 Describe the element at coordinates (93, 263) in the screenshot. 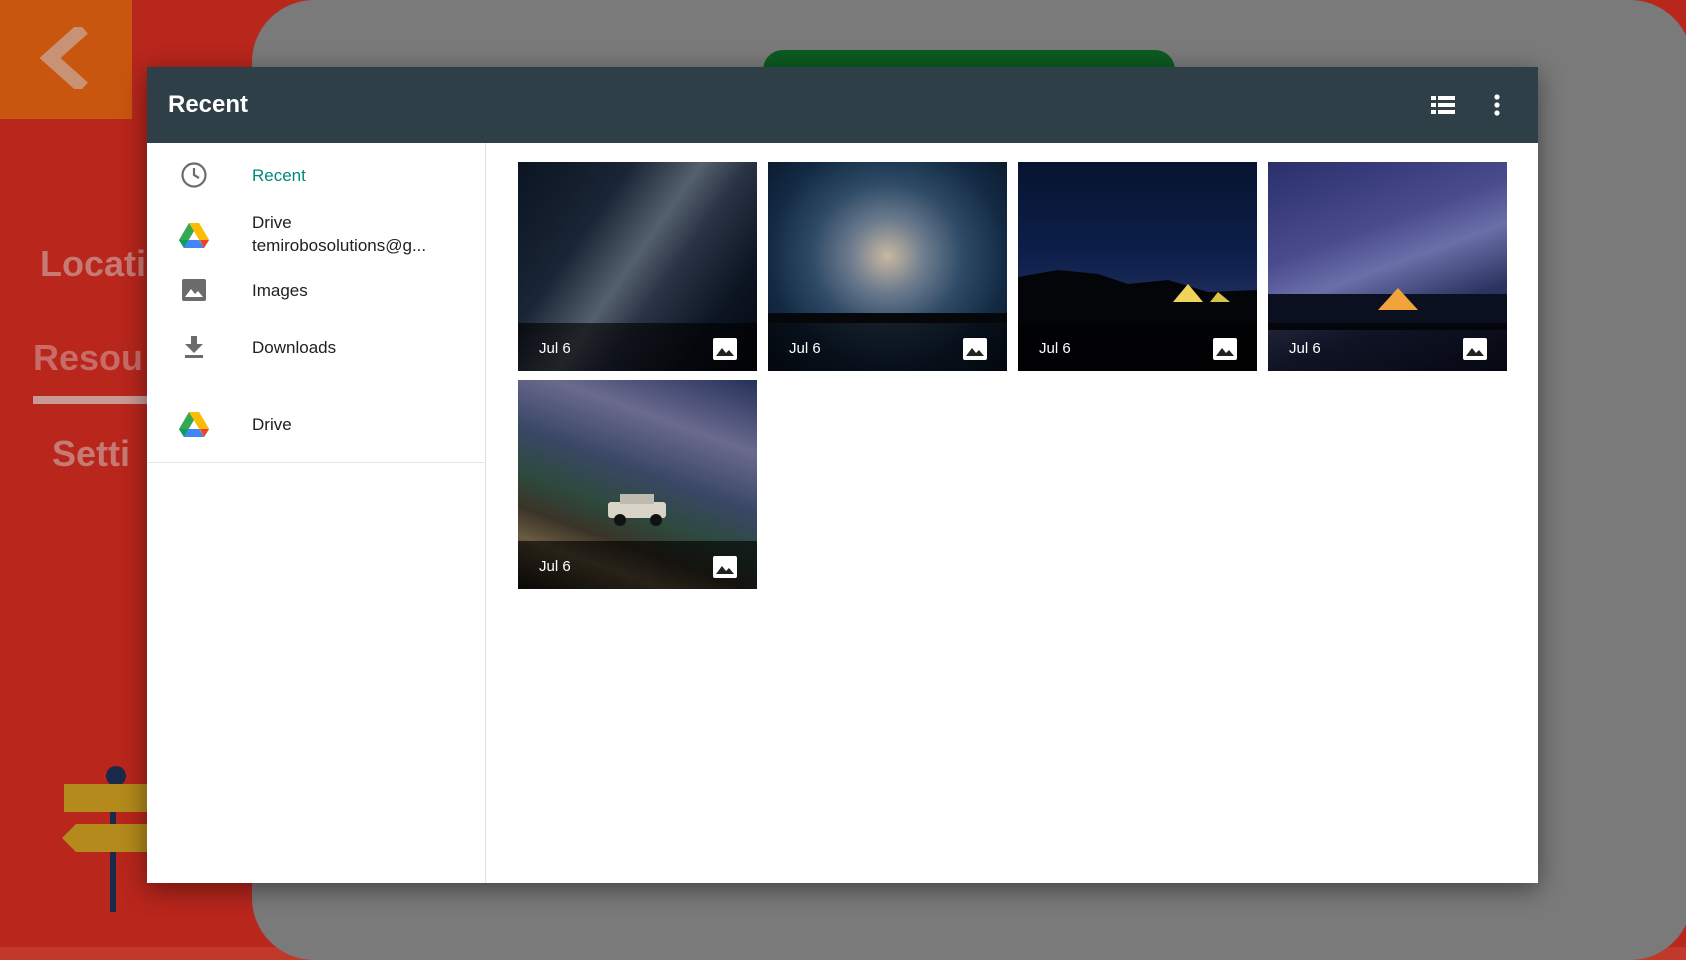

I see `bg-nav-location: Locati` at that location.